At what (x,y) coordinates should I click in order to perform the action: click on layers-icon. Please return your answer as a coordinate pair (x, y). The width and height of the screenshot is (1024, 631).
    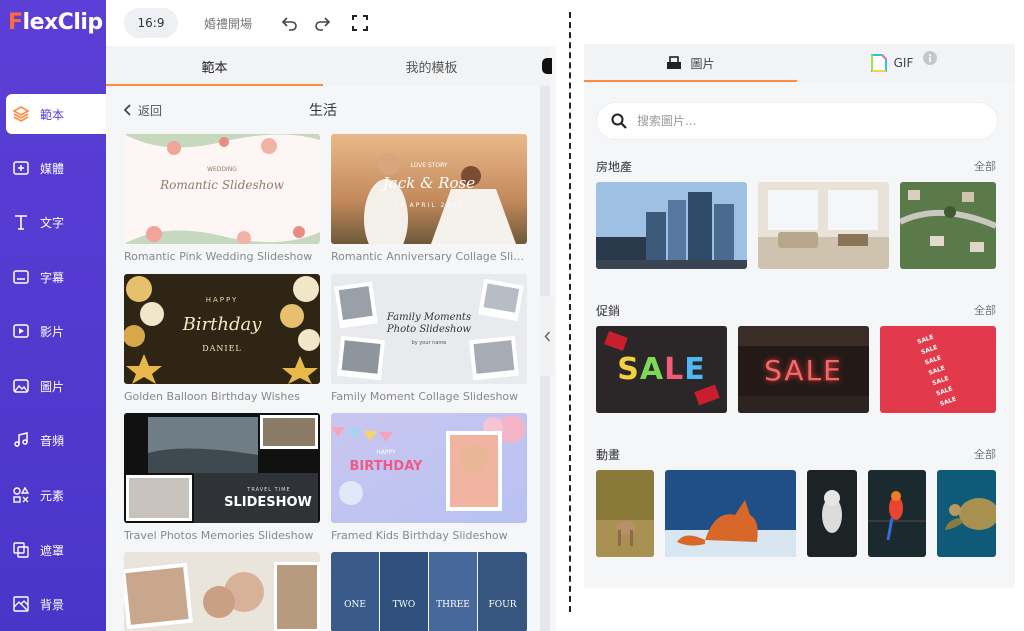
    Looking at the image, I should click on (21, 114).